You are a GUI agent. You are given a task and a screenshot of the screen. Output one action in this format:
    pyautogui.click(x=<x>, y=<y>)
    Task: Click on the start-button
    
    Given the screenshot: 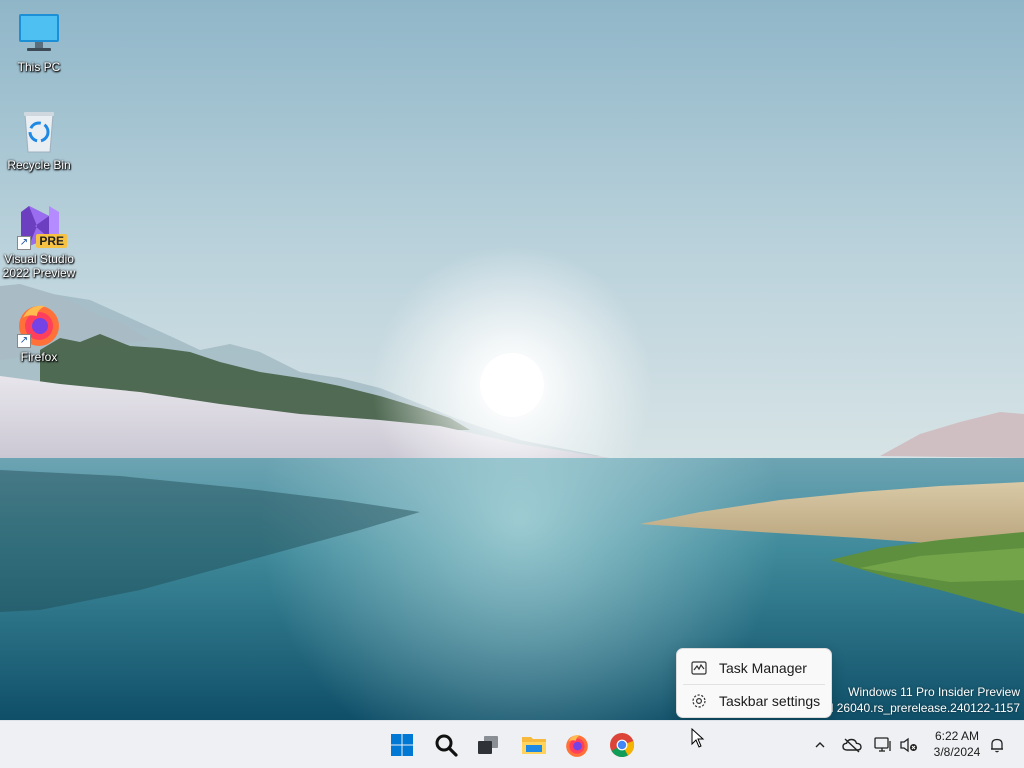 What is the action you would take?
    pyautogui.click(x=402, y=745)
    